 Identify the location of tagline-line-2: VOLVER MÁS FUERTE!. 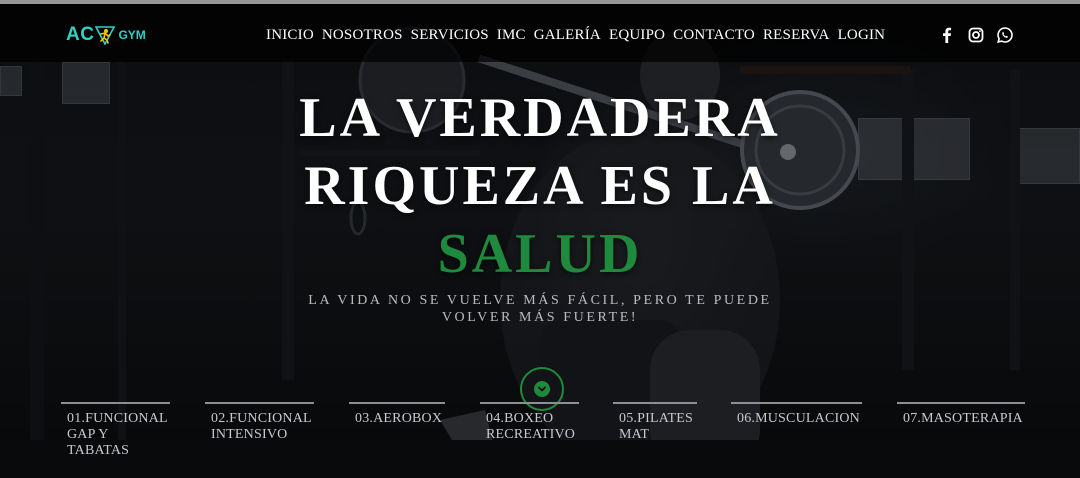
(540, 317).